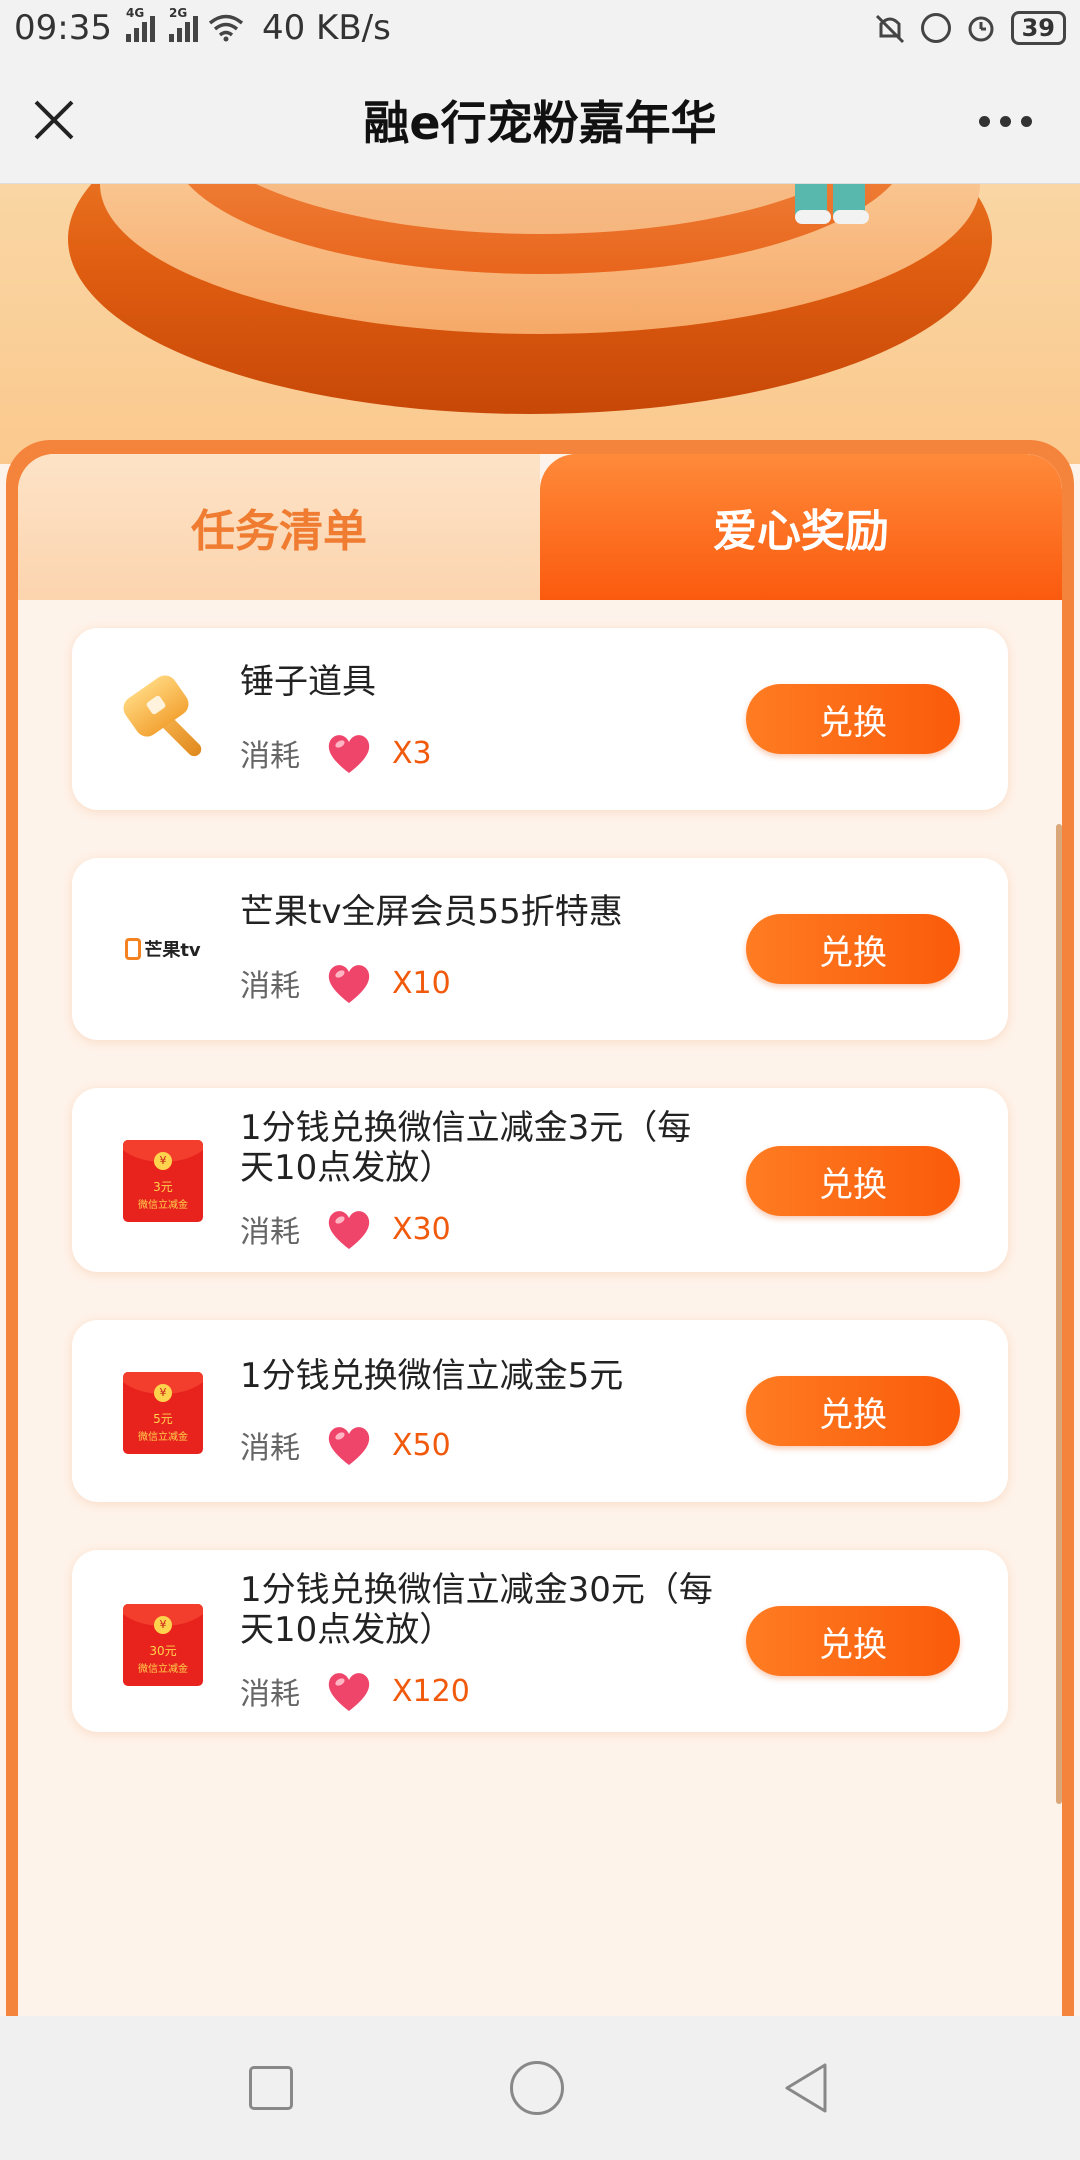 Image resolution: width=1080 pixels, height=2160 pixels. Describe the element at coordinates (935, 28) in the screenshot. I see `lock-rotation-icon` at that location.